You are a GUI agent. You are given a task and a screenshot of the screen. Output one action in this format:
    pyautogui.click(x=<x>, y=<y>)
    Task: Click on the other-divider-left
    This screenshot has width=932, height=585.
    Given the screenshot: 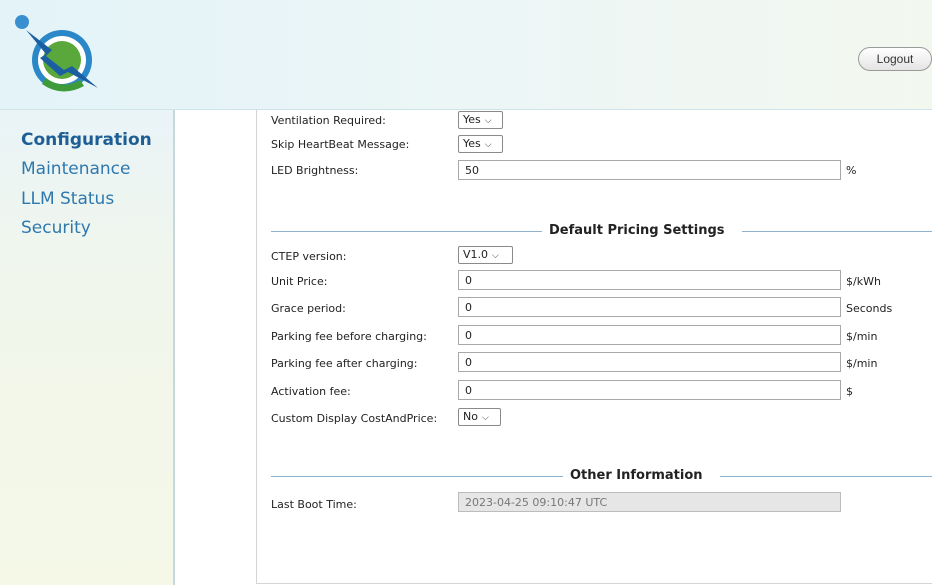 What is the action you would take?
    pyautogui.click(x=417, y=476)
    